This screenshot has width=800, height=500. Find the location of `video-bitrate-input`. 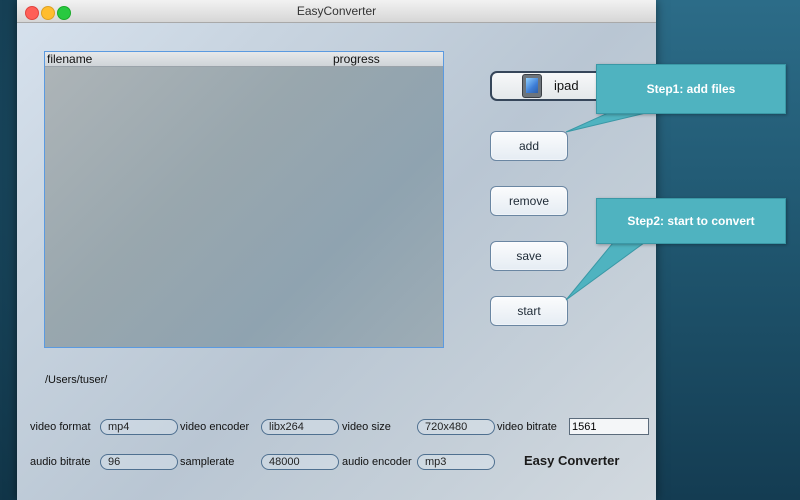

video-bitrate-input is located at coordinates (609, 426).